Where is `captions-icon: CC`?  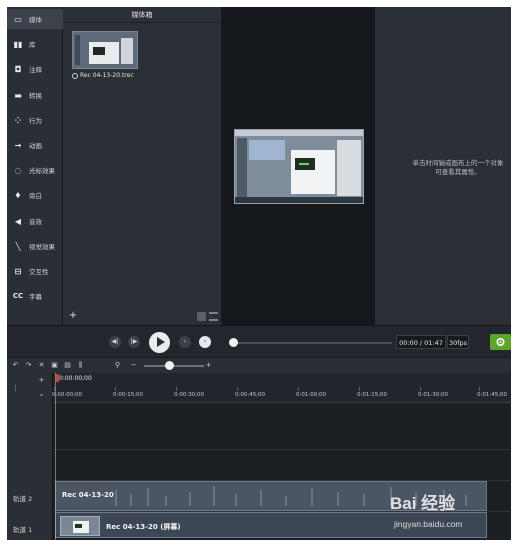
captions-icon: CC is located at coordinates (18, 296).